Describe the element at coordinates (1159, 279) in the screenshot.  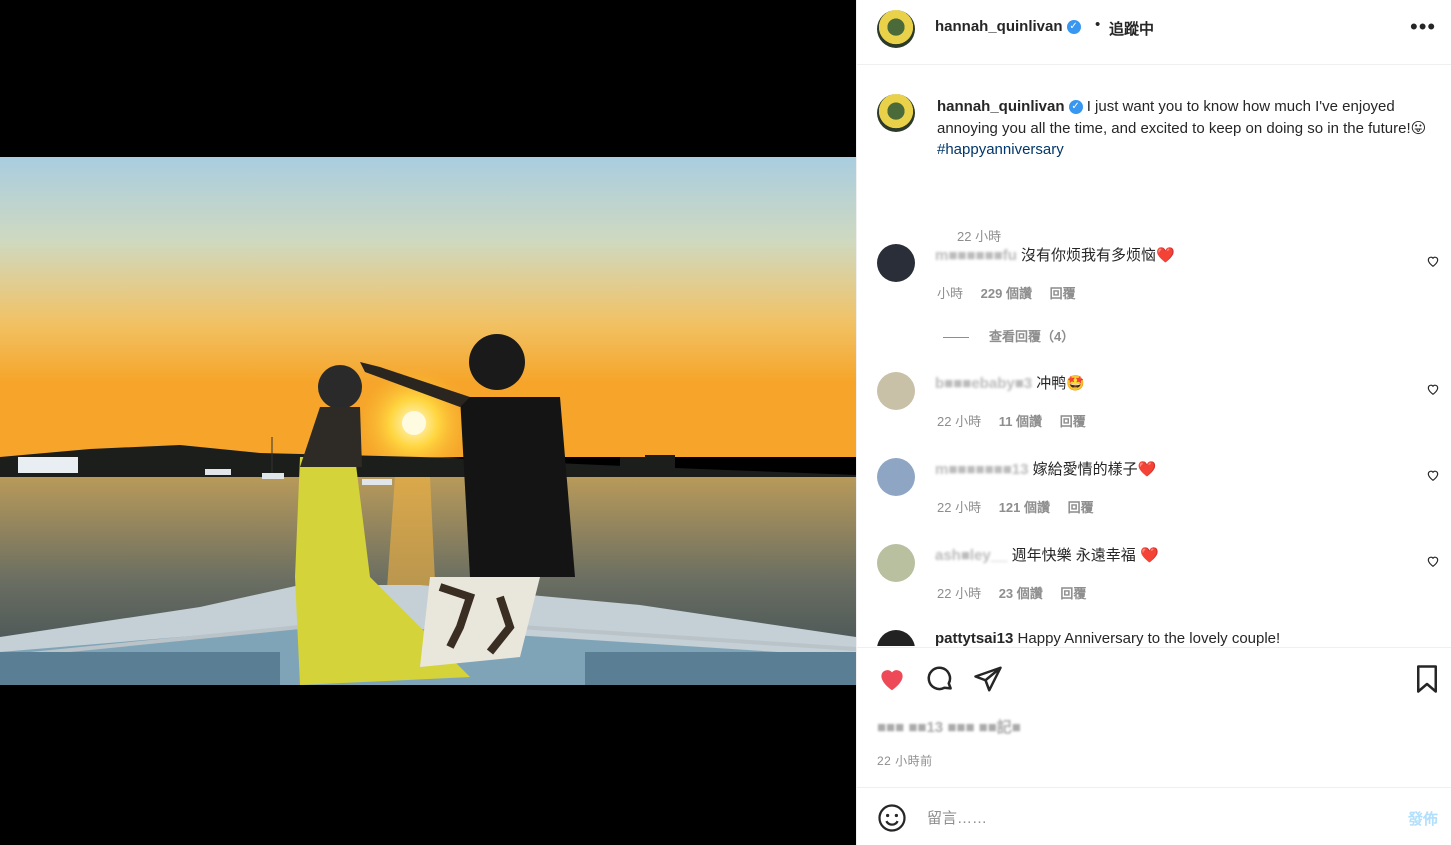
I see `comment-item: m■■■■■■fu 沒有你烦我有多烦恼❤️ 小時 229 個讚 回覆` at that location.